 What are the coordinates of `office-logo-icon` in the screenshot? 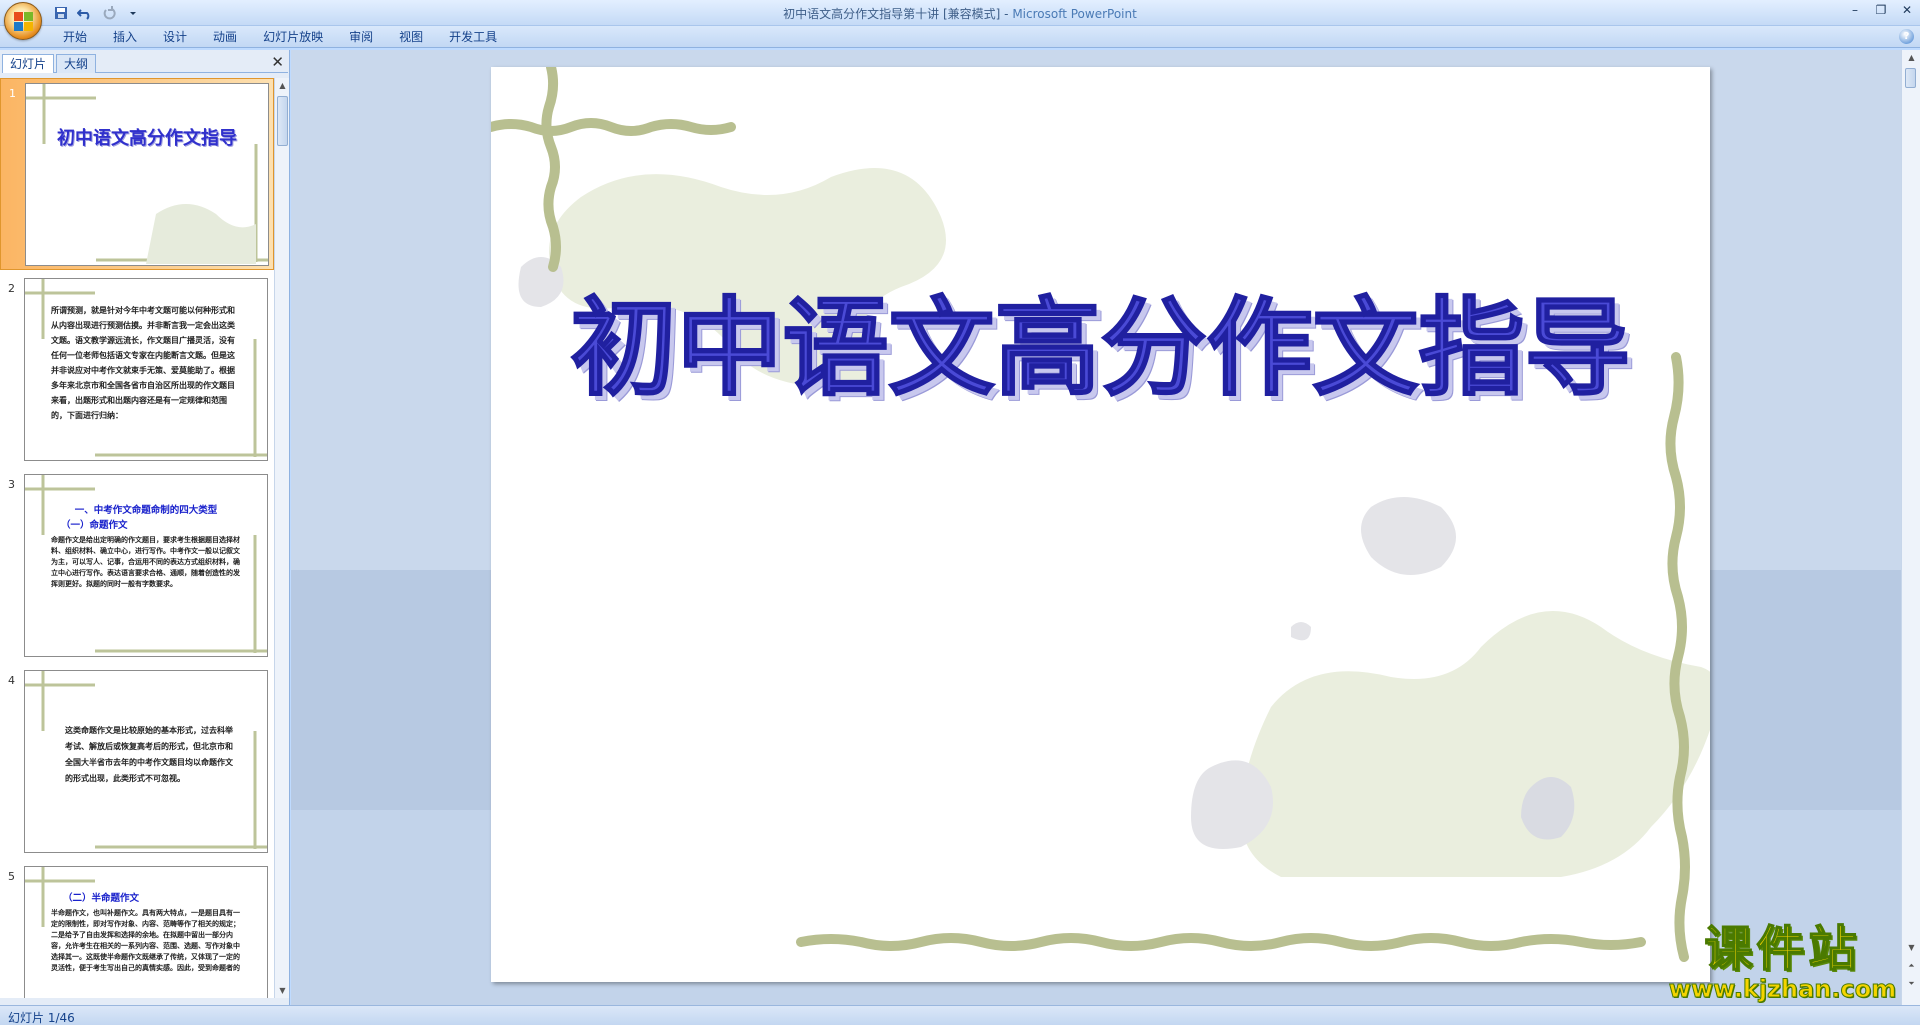 It's located at (24, 22).